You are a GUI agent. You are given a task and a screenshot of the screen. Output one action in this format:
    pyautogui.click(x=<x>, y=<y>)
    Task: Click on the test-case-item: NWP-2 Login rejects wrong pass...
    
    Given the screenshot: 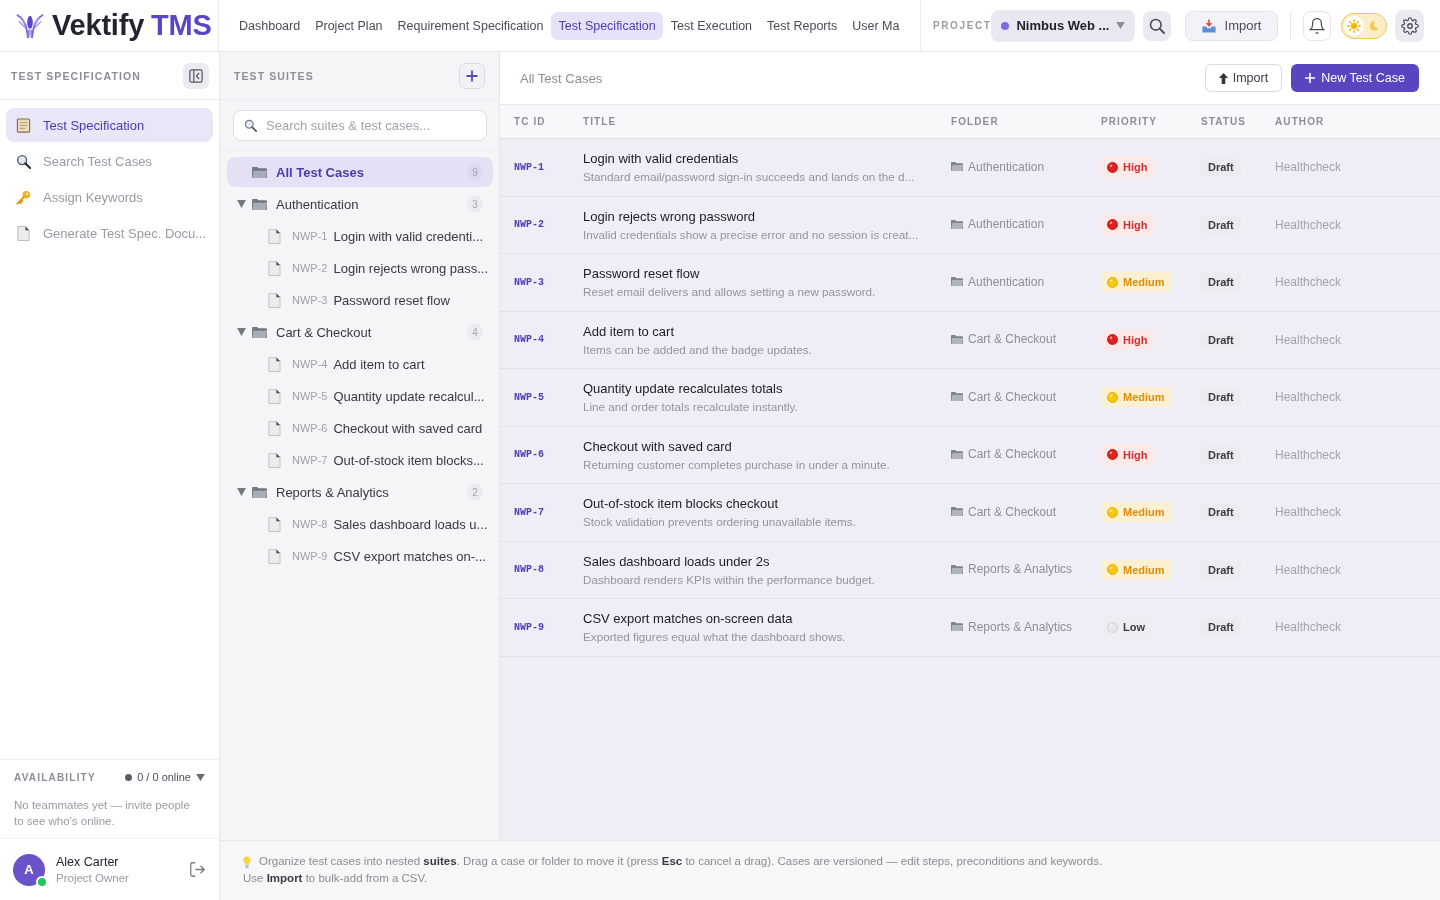 What is the action you would take?
    pyautogui.click(x=360, y=268)
    